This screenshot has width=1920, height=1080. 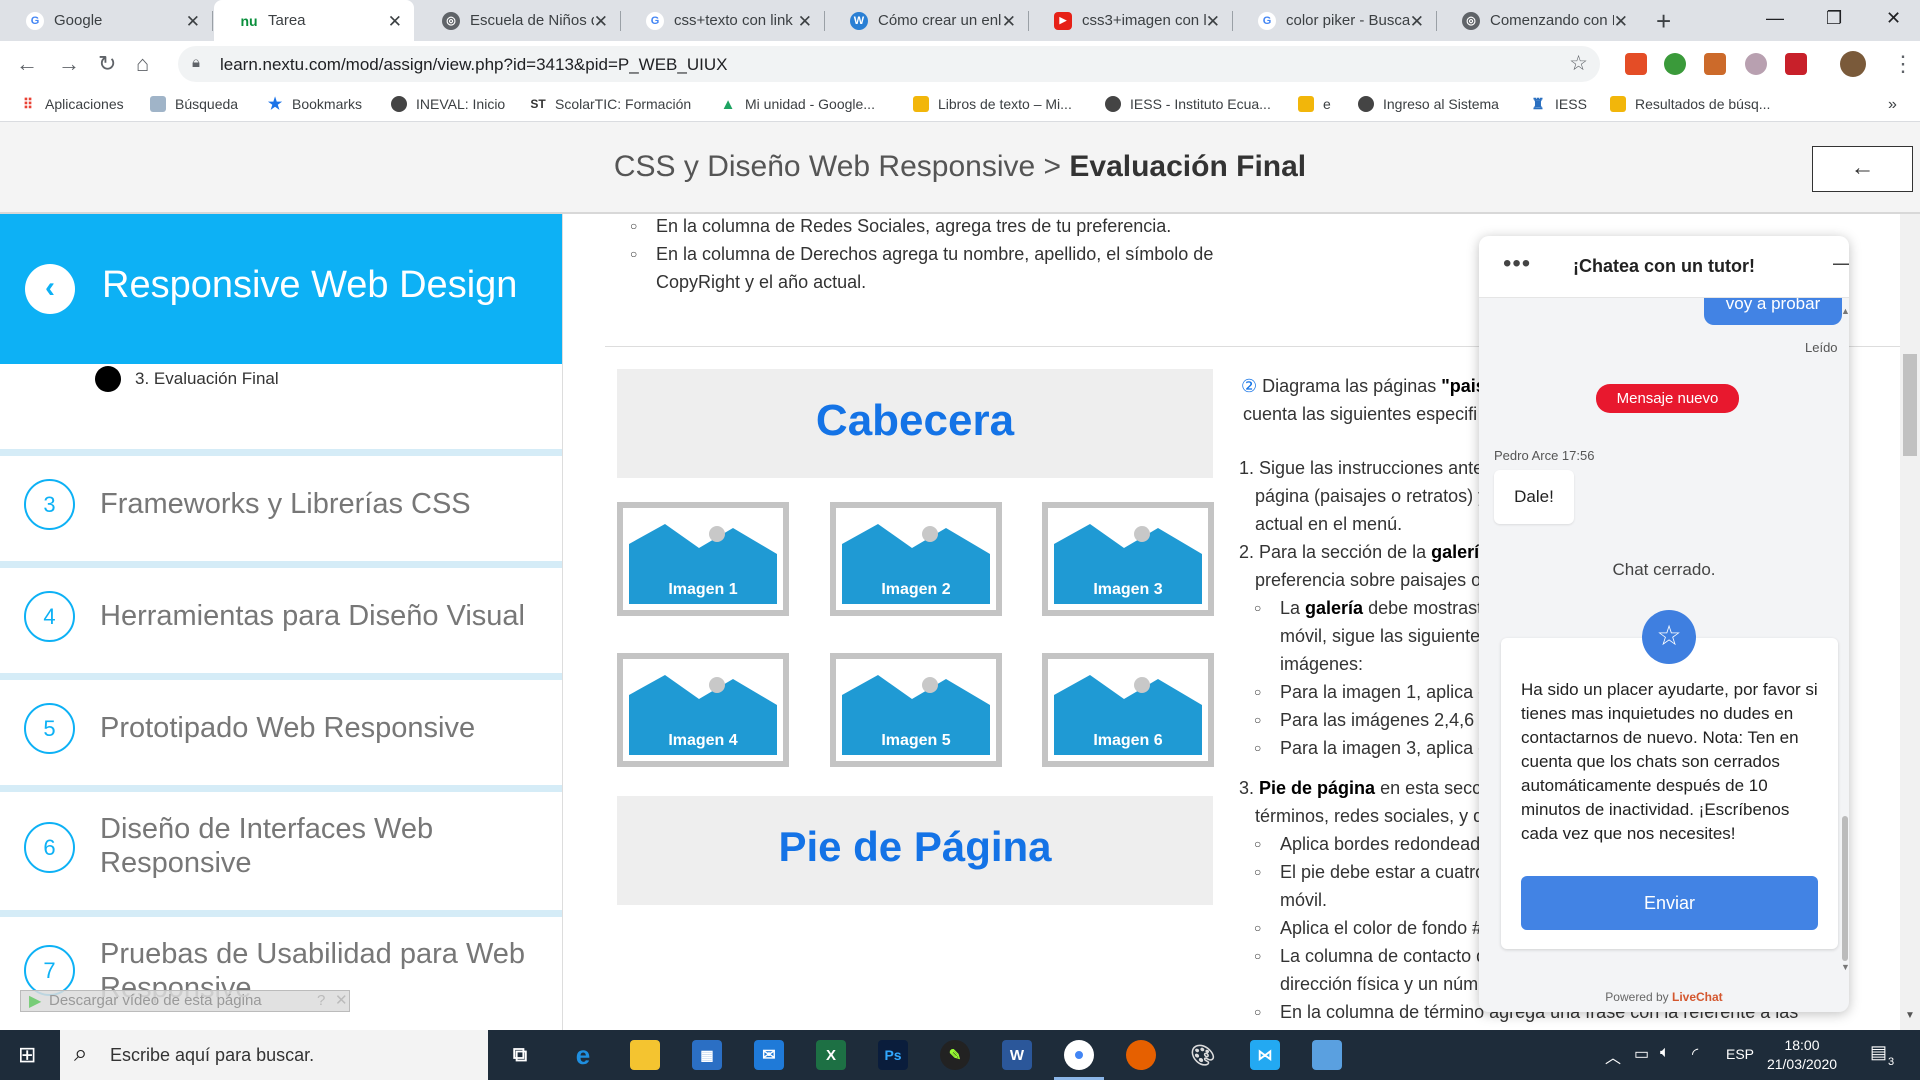 I want to click on close-icon: ✕, so click(x=341, y=1001).